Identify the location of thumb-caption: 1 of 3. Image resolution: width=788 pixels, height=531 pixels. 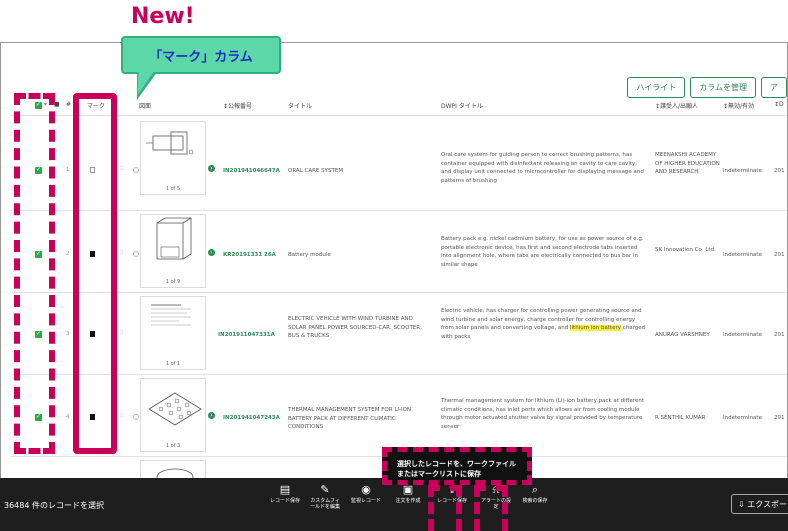
(173, 446).